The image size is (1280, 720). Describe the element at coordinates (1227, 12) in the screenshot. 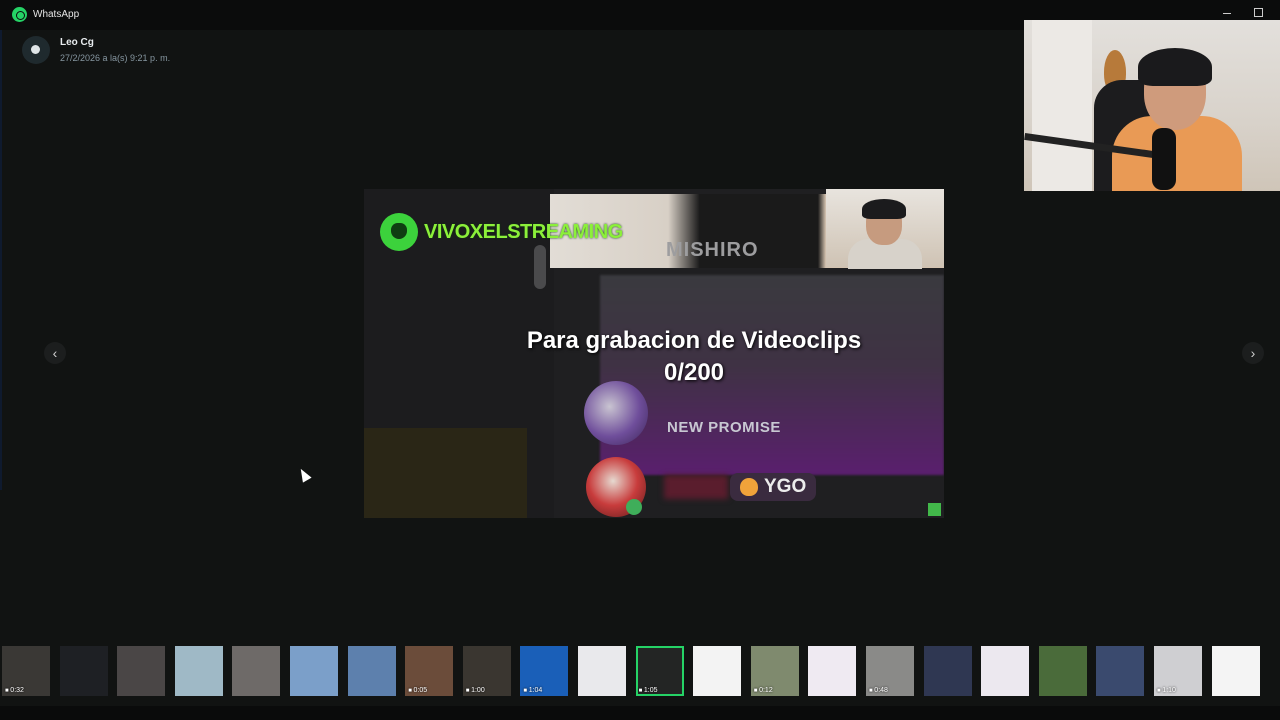

I see `minimize-button` at that location.